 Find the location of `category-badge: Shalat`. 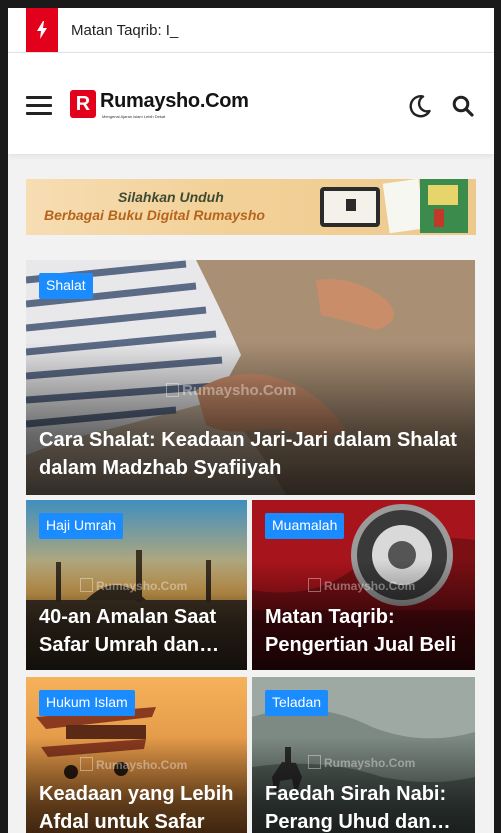

category-badge: Shalat is located at coordinates (66, 286).